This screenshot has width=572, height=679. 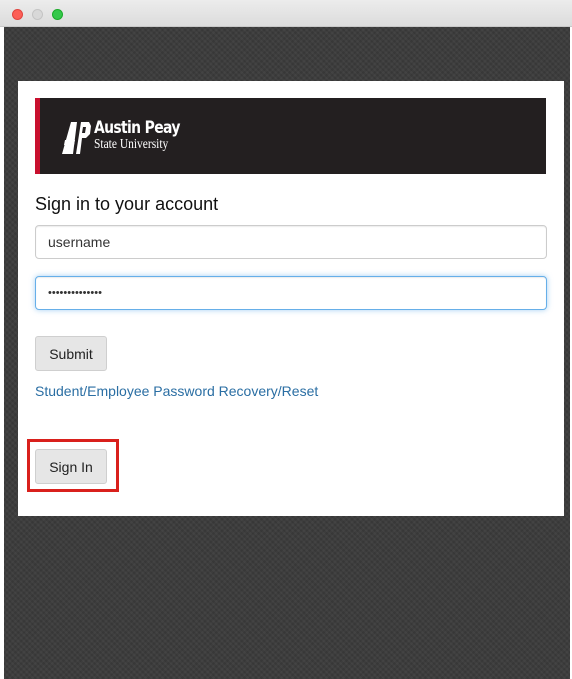 I want to click on maximize-window-button, so click(x=57, y=14).